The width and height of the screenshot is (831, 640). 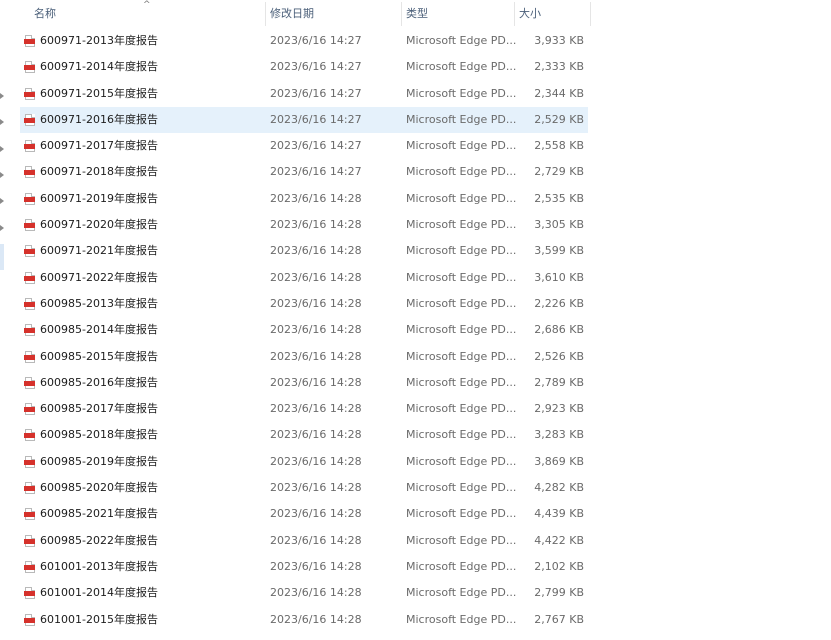 I want to click on column-header-size: 大小, so click(x=530, y=13).